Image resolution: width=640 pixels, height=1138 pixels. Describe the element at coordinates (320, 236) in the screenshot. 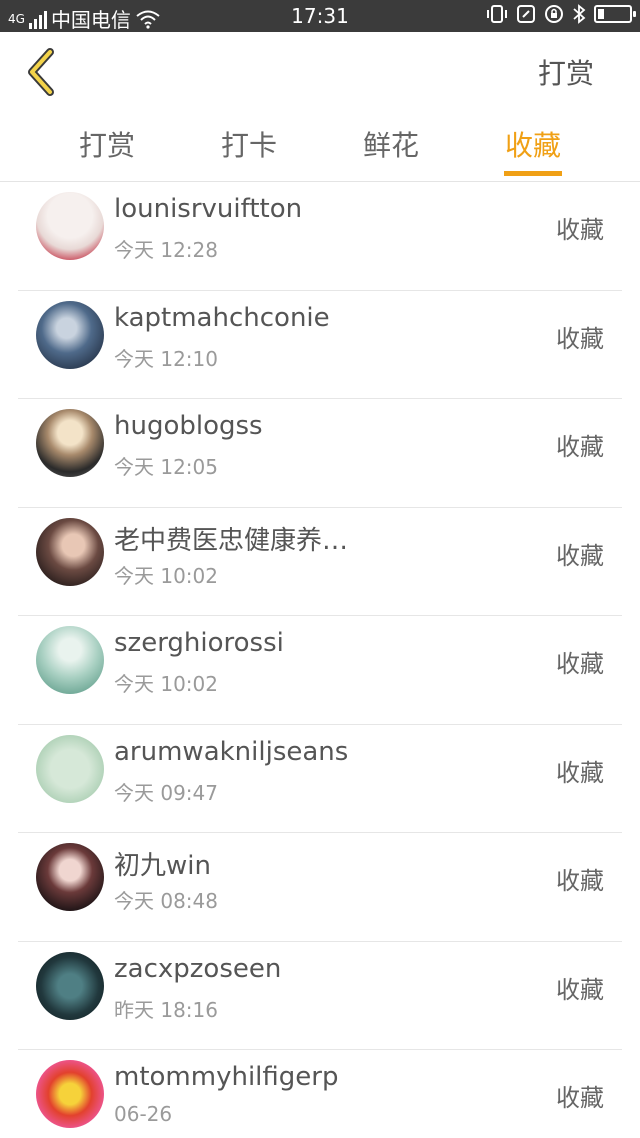

I see `list-item: lounisrvuiftton 今天 12:28 收藏` at that location.